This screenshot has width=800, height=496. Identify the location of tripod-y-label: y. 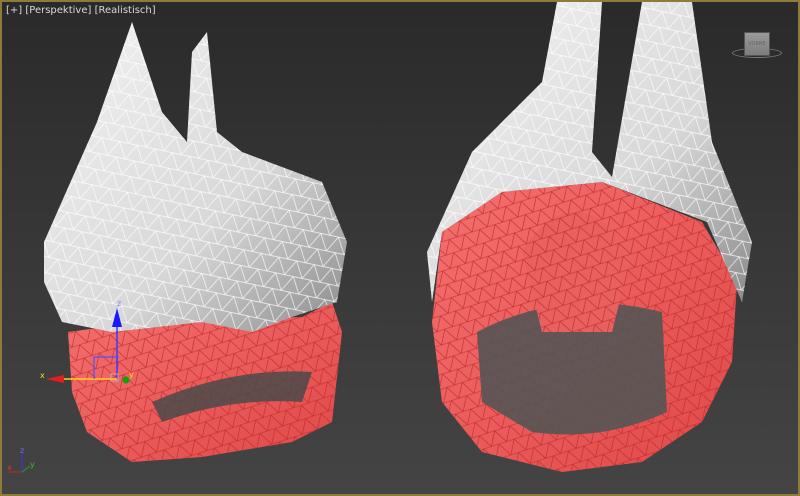
(32, 464).